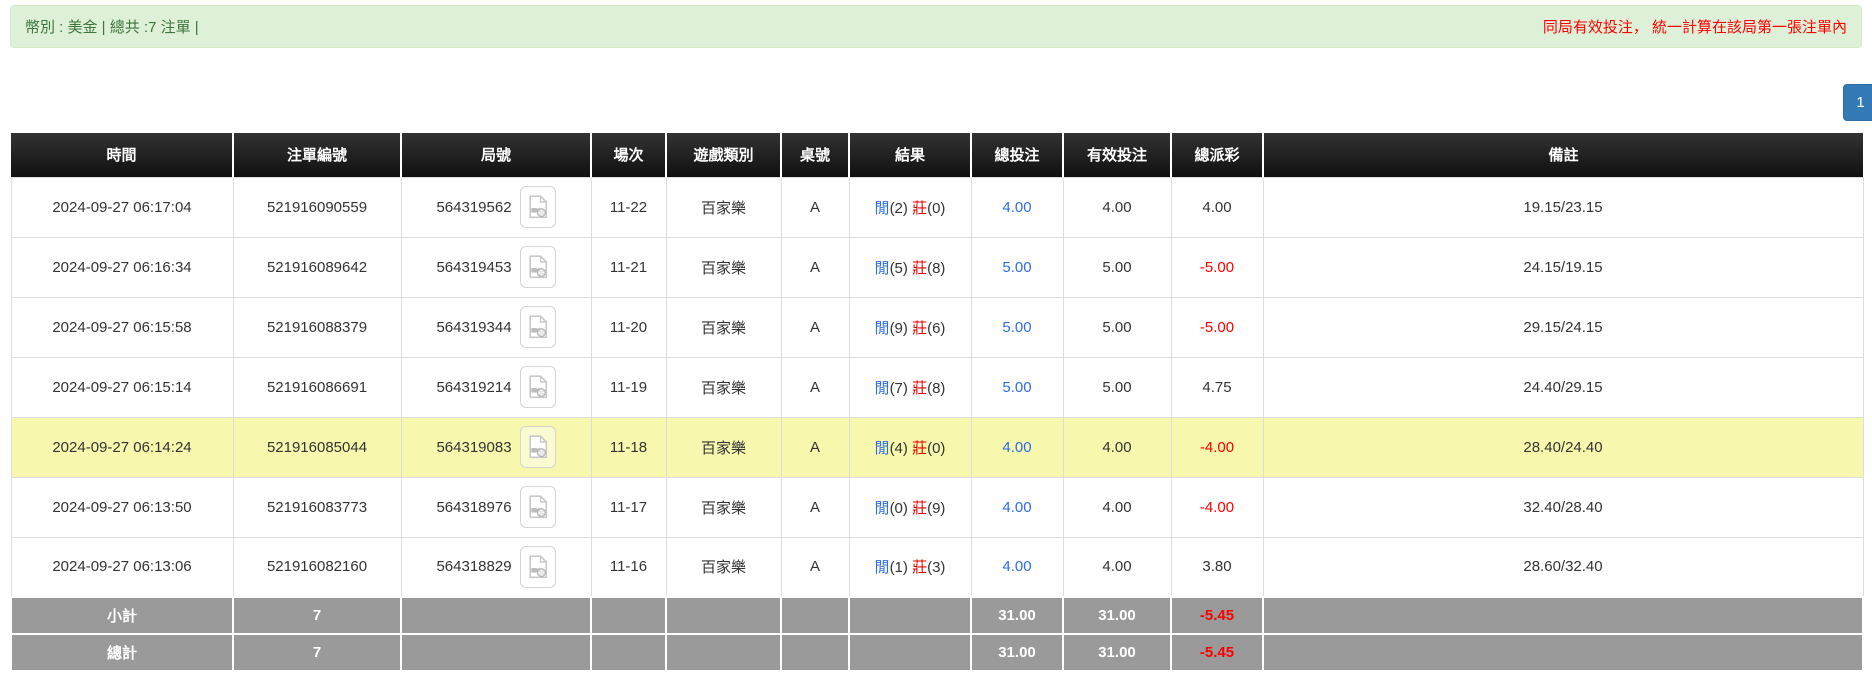 The height and width of the screenshot is (699, 1872). What do you see at coordinates (898, 208) in the screenshot?
I see `player-result-score: (2)` at bounding box center [898, 208].